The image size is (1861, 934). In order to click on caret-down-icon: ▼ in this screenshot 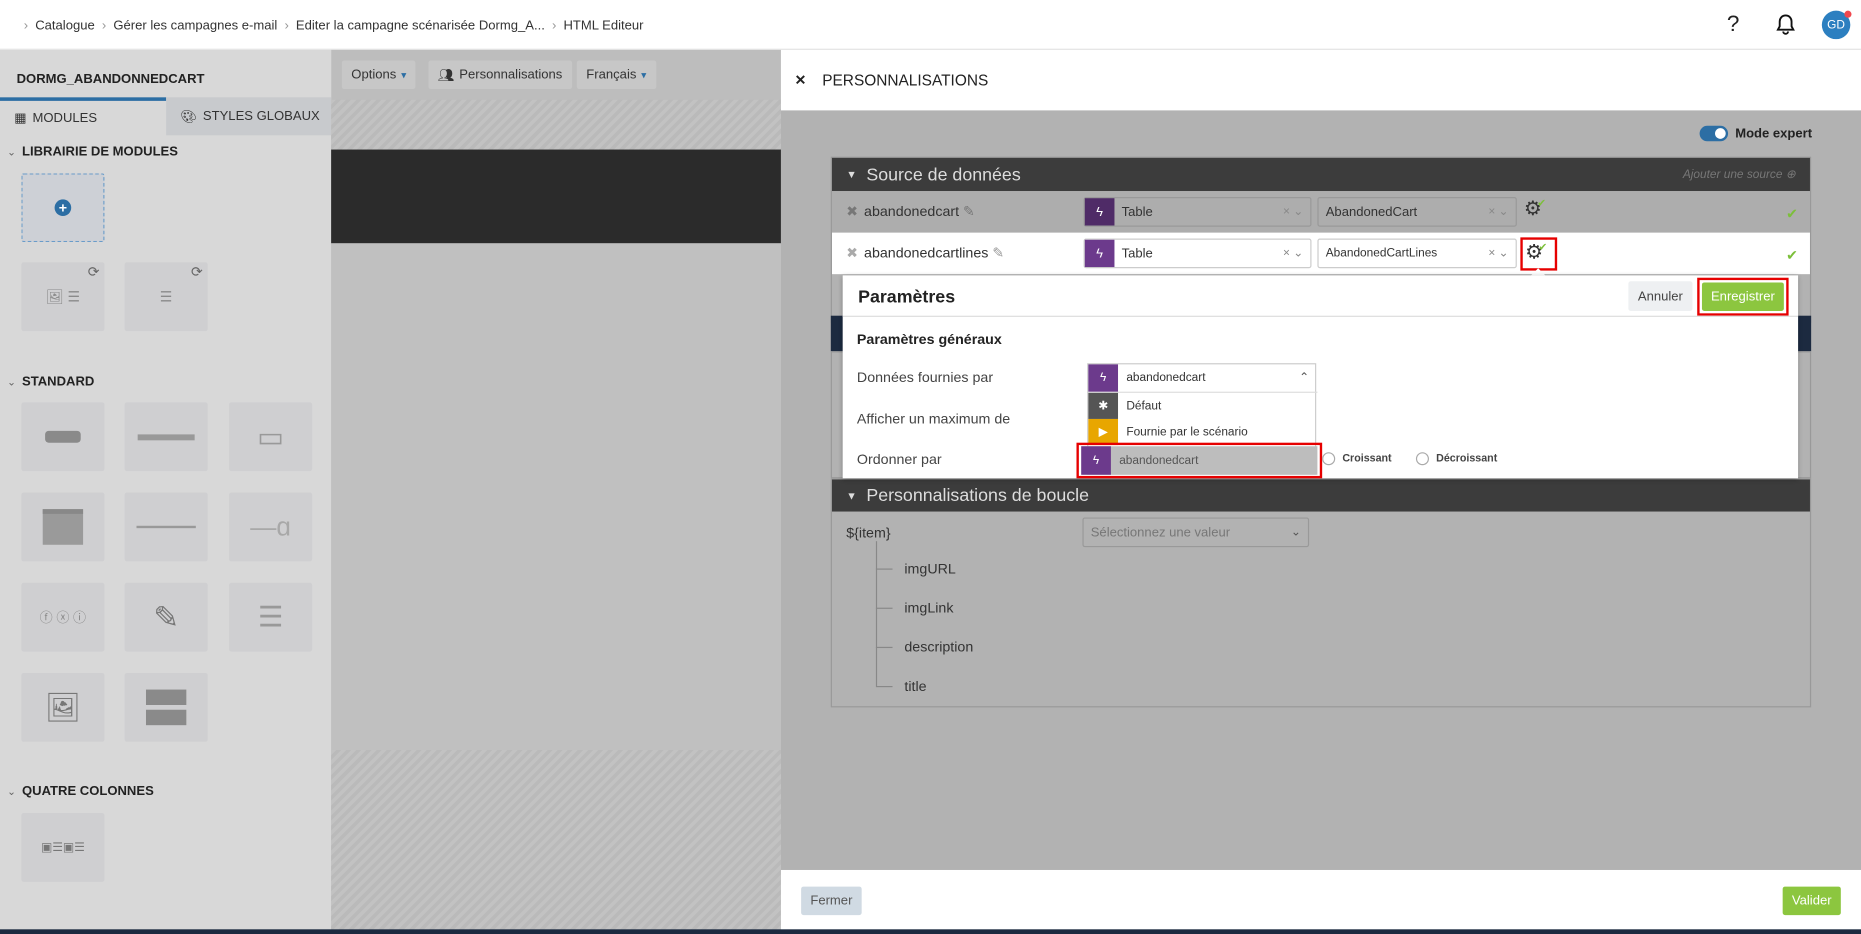, I will do `click(851, 174)`.